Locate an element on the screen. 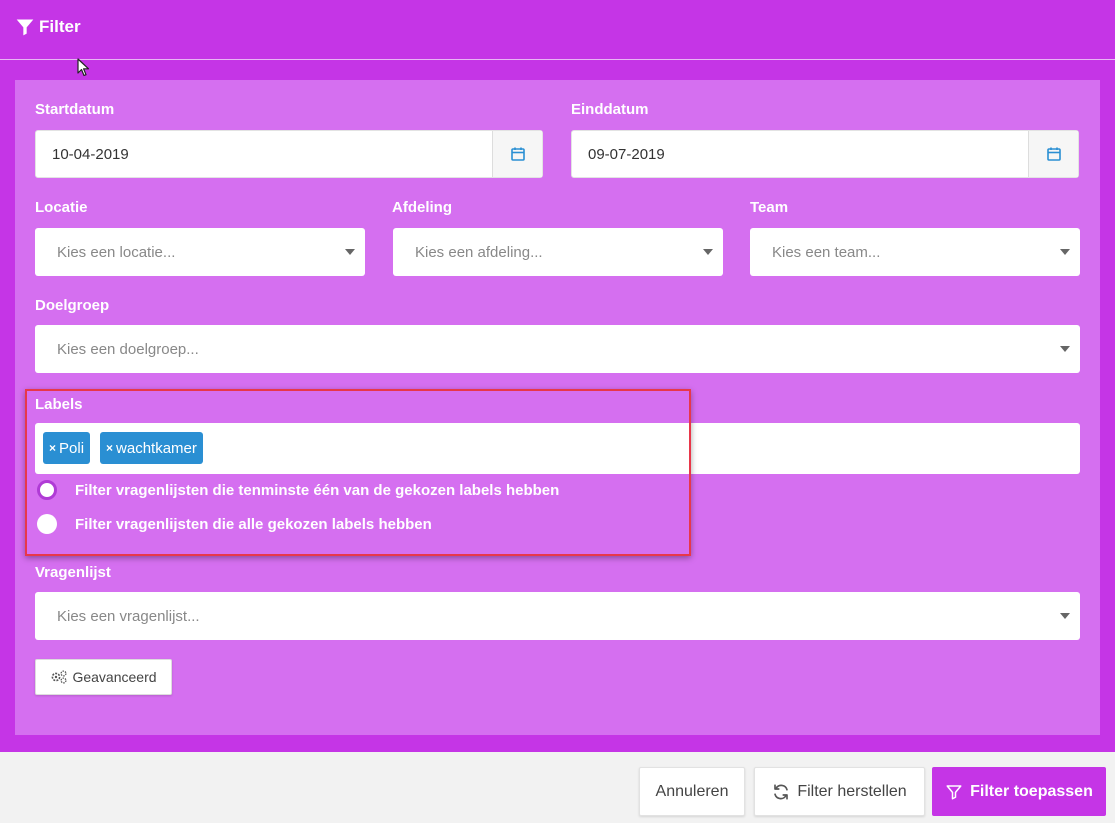  radio-button-selected is located at coordinates (47, 490).